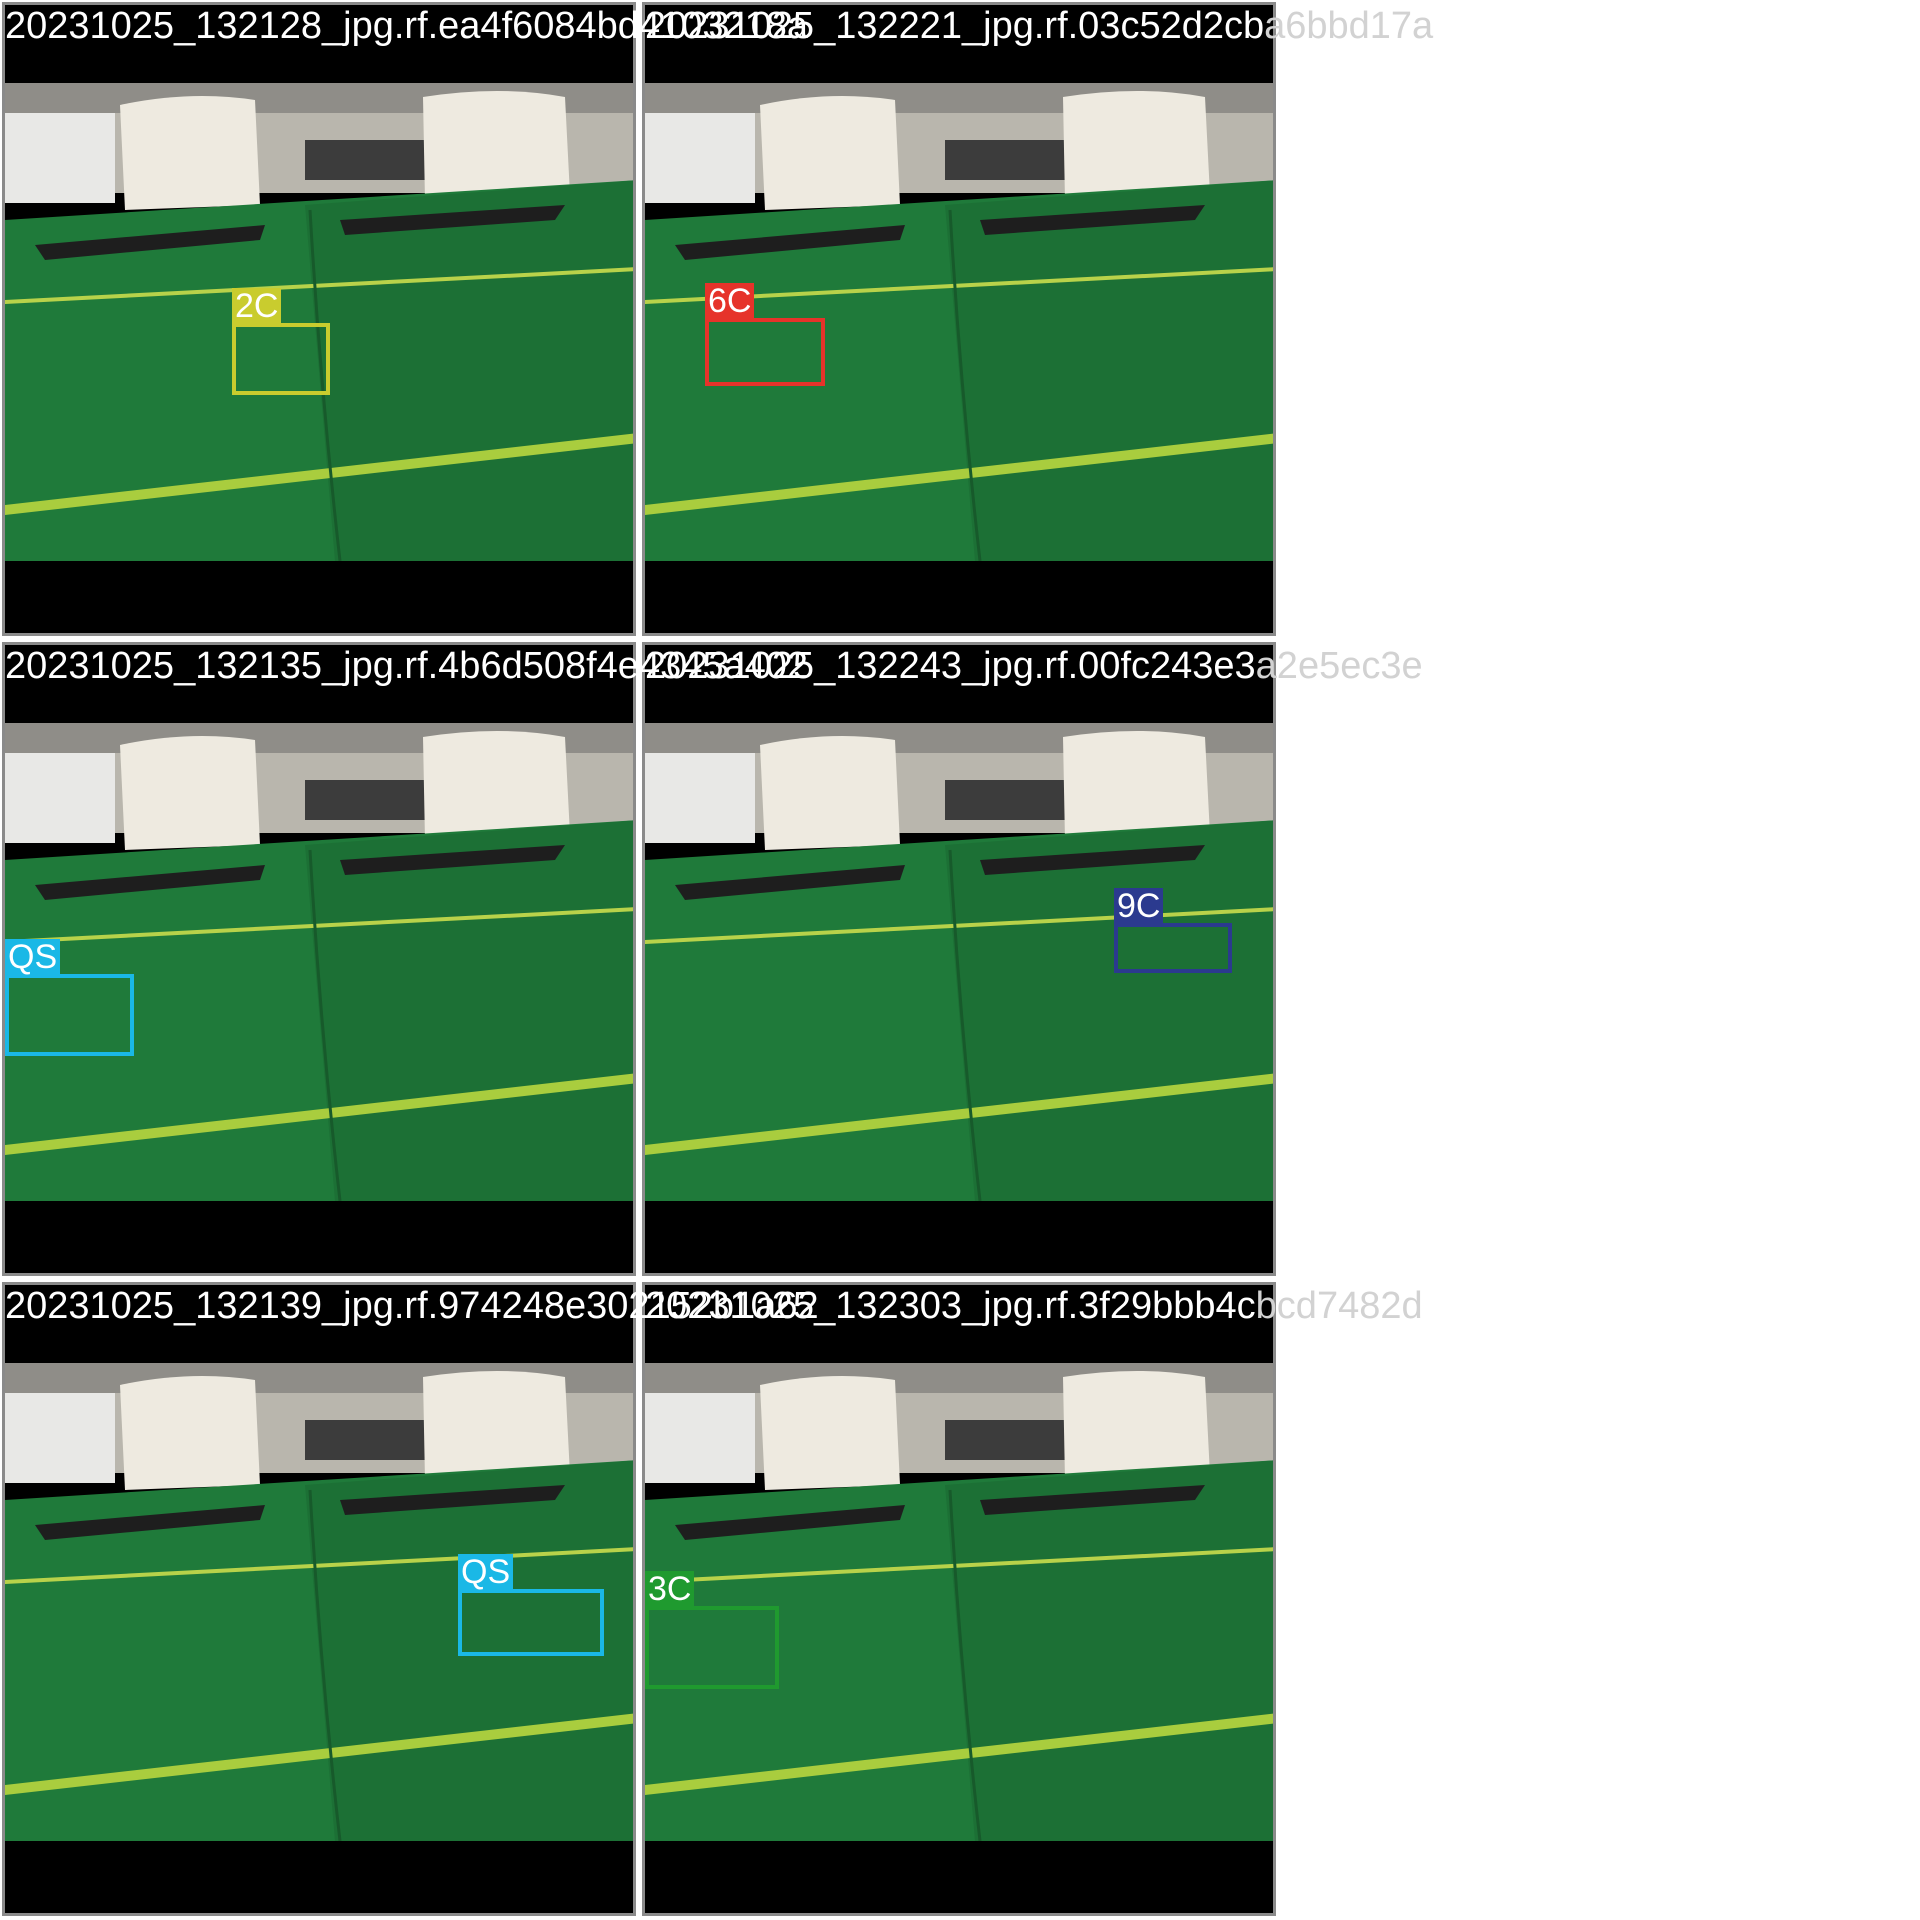 This screenshot has height=1920, width=1920. I want to click on filename-overflow-text: a2e5ec3e, so click(1339, 666).